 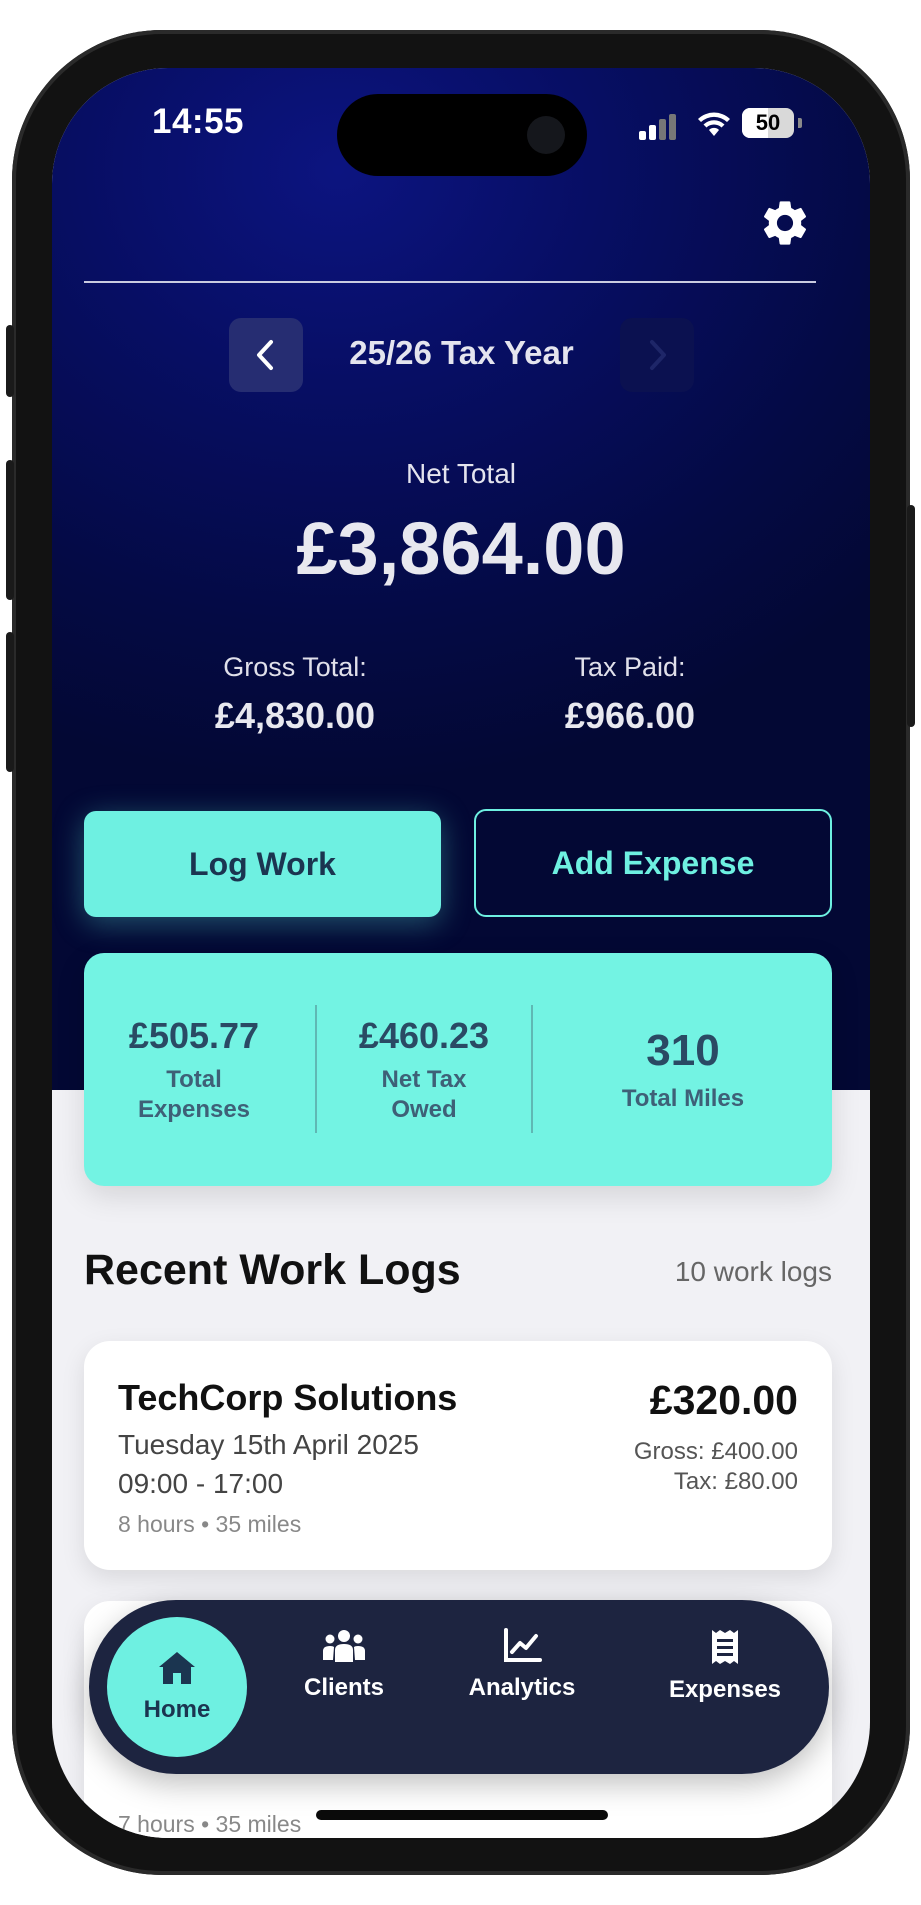 What do you see at coordinates (194, 1035) in the screenshot?
I see `total-expenses-value: £505.77` at bounding box center [194, 1035].